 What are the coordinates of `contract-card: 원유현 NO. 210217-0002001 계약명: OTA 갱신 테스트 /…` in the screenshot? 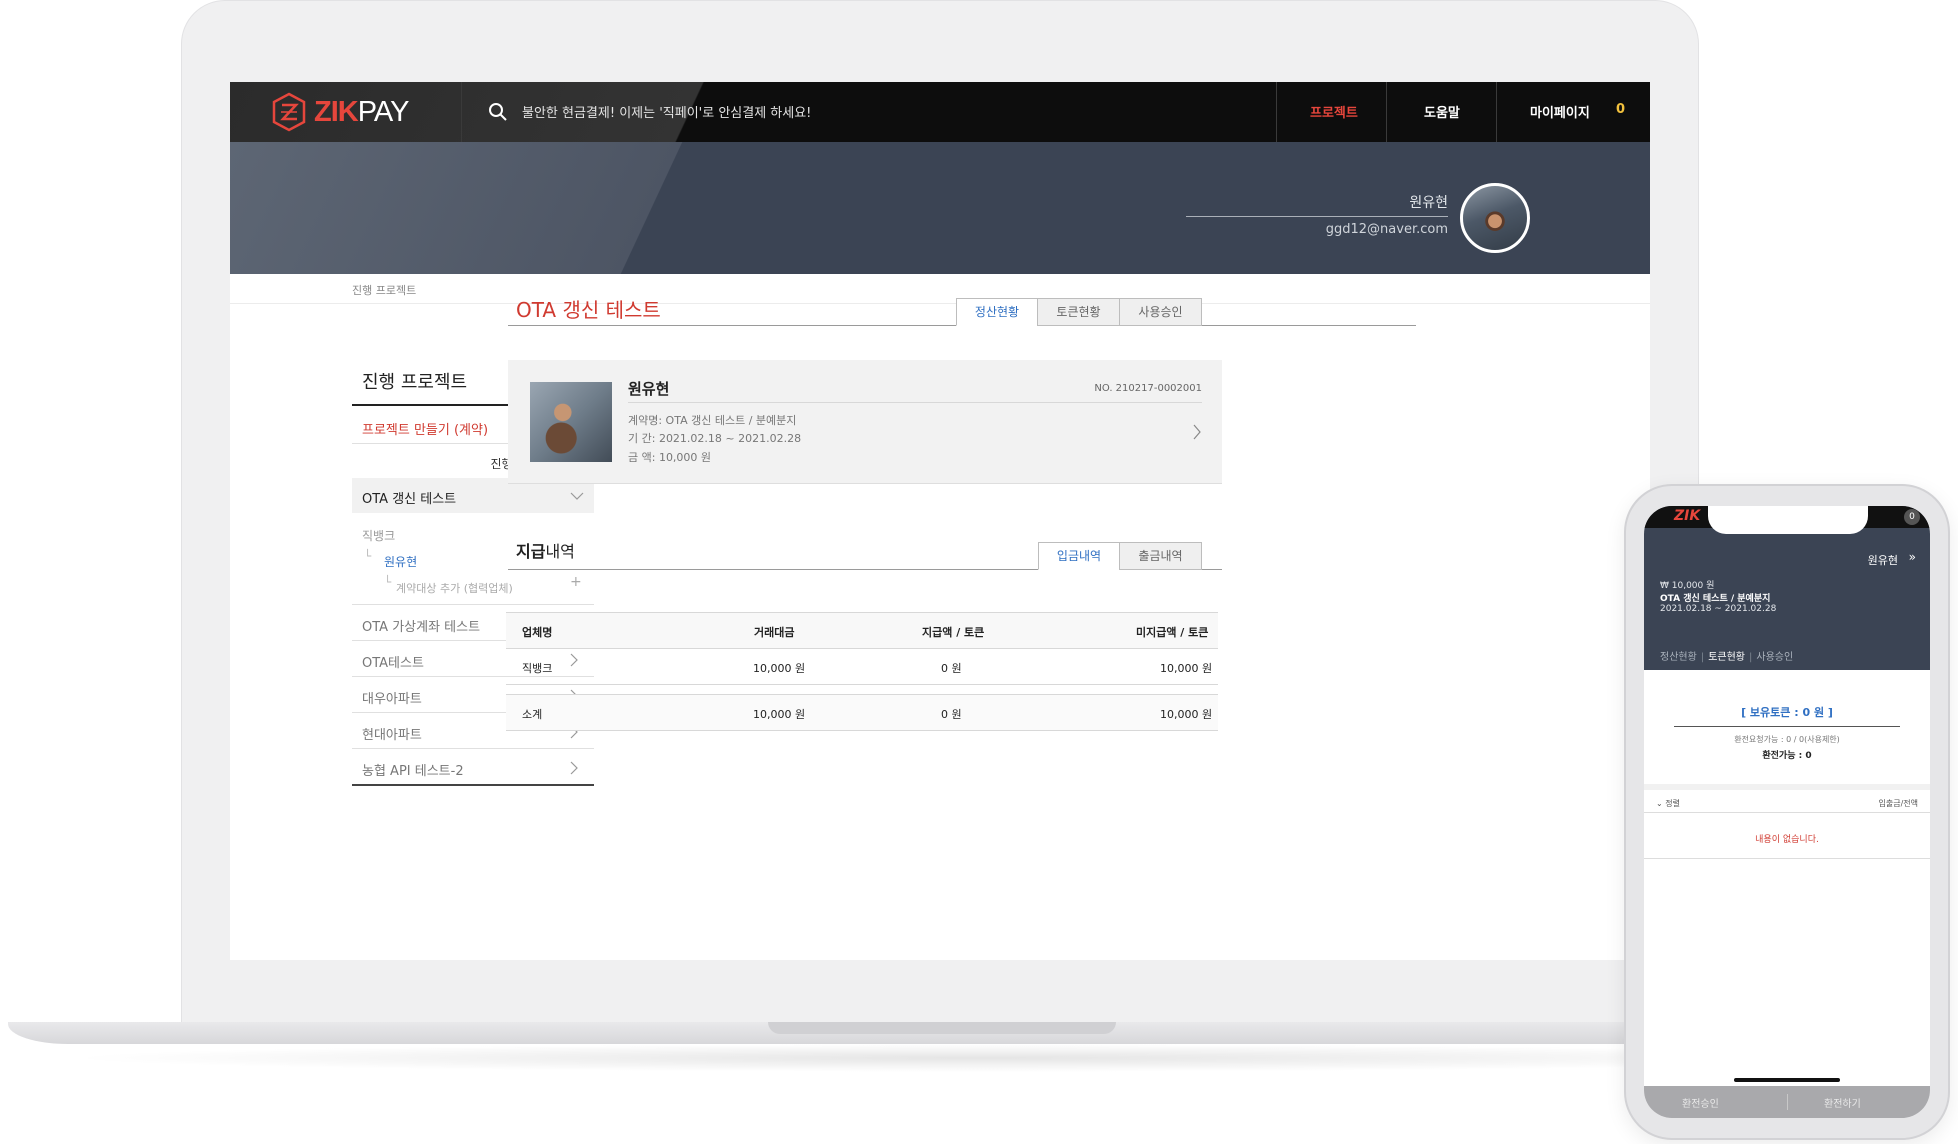 It's located at (865, 422).